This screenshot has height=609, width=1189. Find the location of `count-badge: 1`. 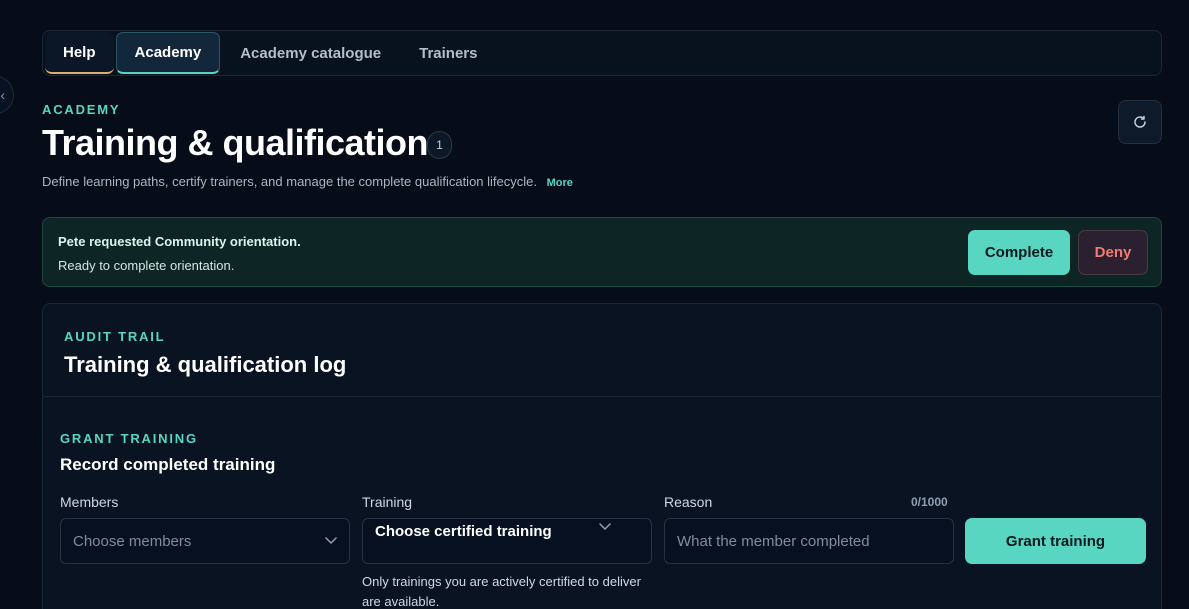

count-badge: 1 is located at coordinates (439, 145).